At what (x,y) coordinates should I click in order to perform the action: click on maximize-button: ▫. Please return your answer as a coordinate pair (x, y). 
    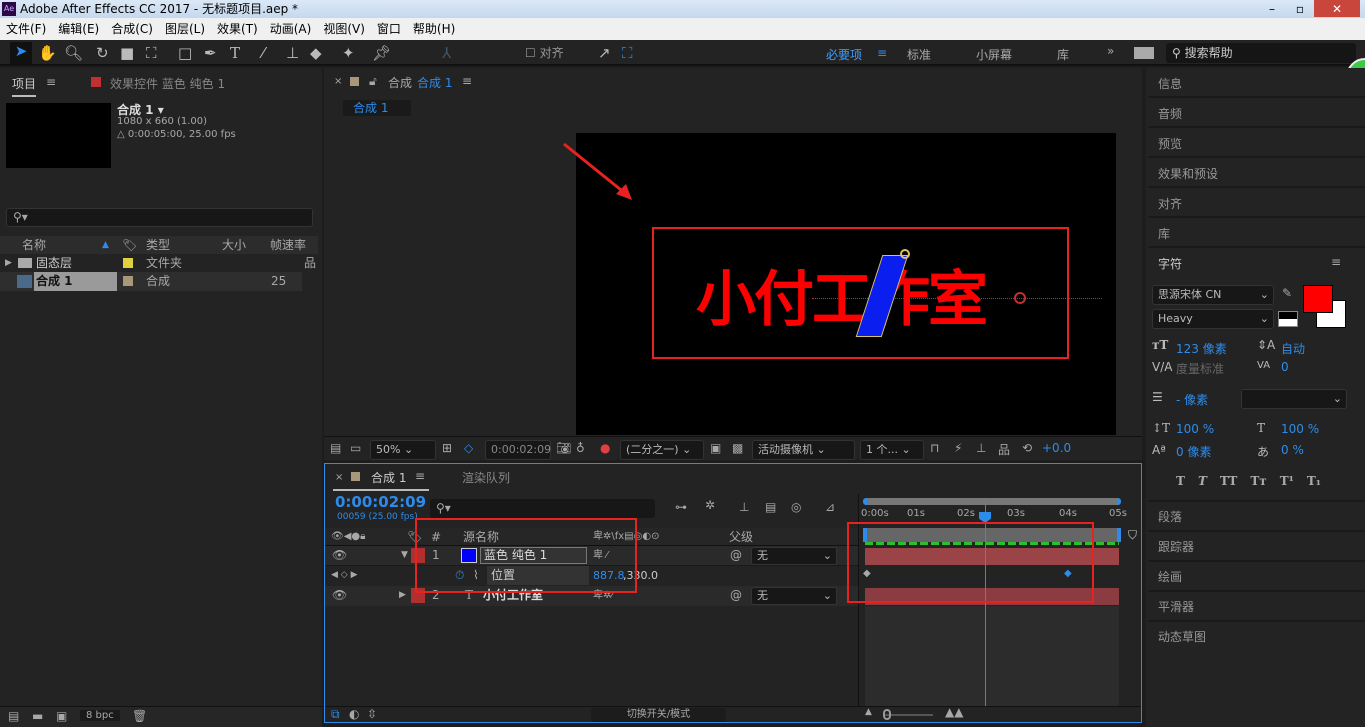
    Looking at the image, I should click on (1300, 8).